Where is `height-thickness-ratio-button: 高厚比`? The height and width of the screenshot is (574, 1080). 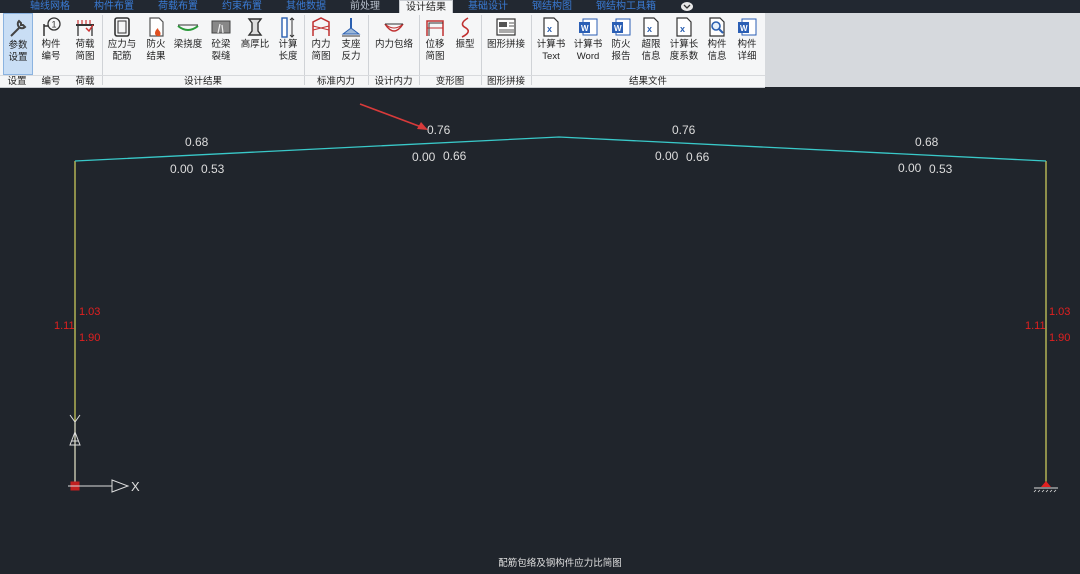 height-thickness-ratio-button: 高厚比 is located at coordinates (255, 44).